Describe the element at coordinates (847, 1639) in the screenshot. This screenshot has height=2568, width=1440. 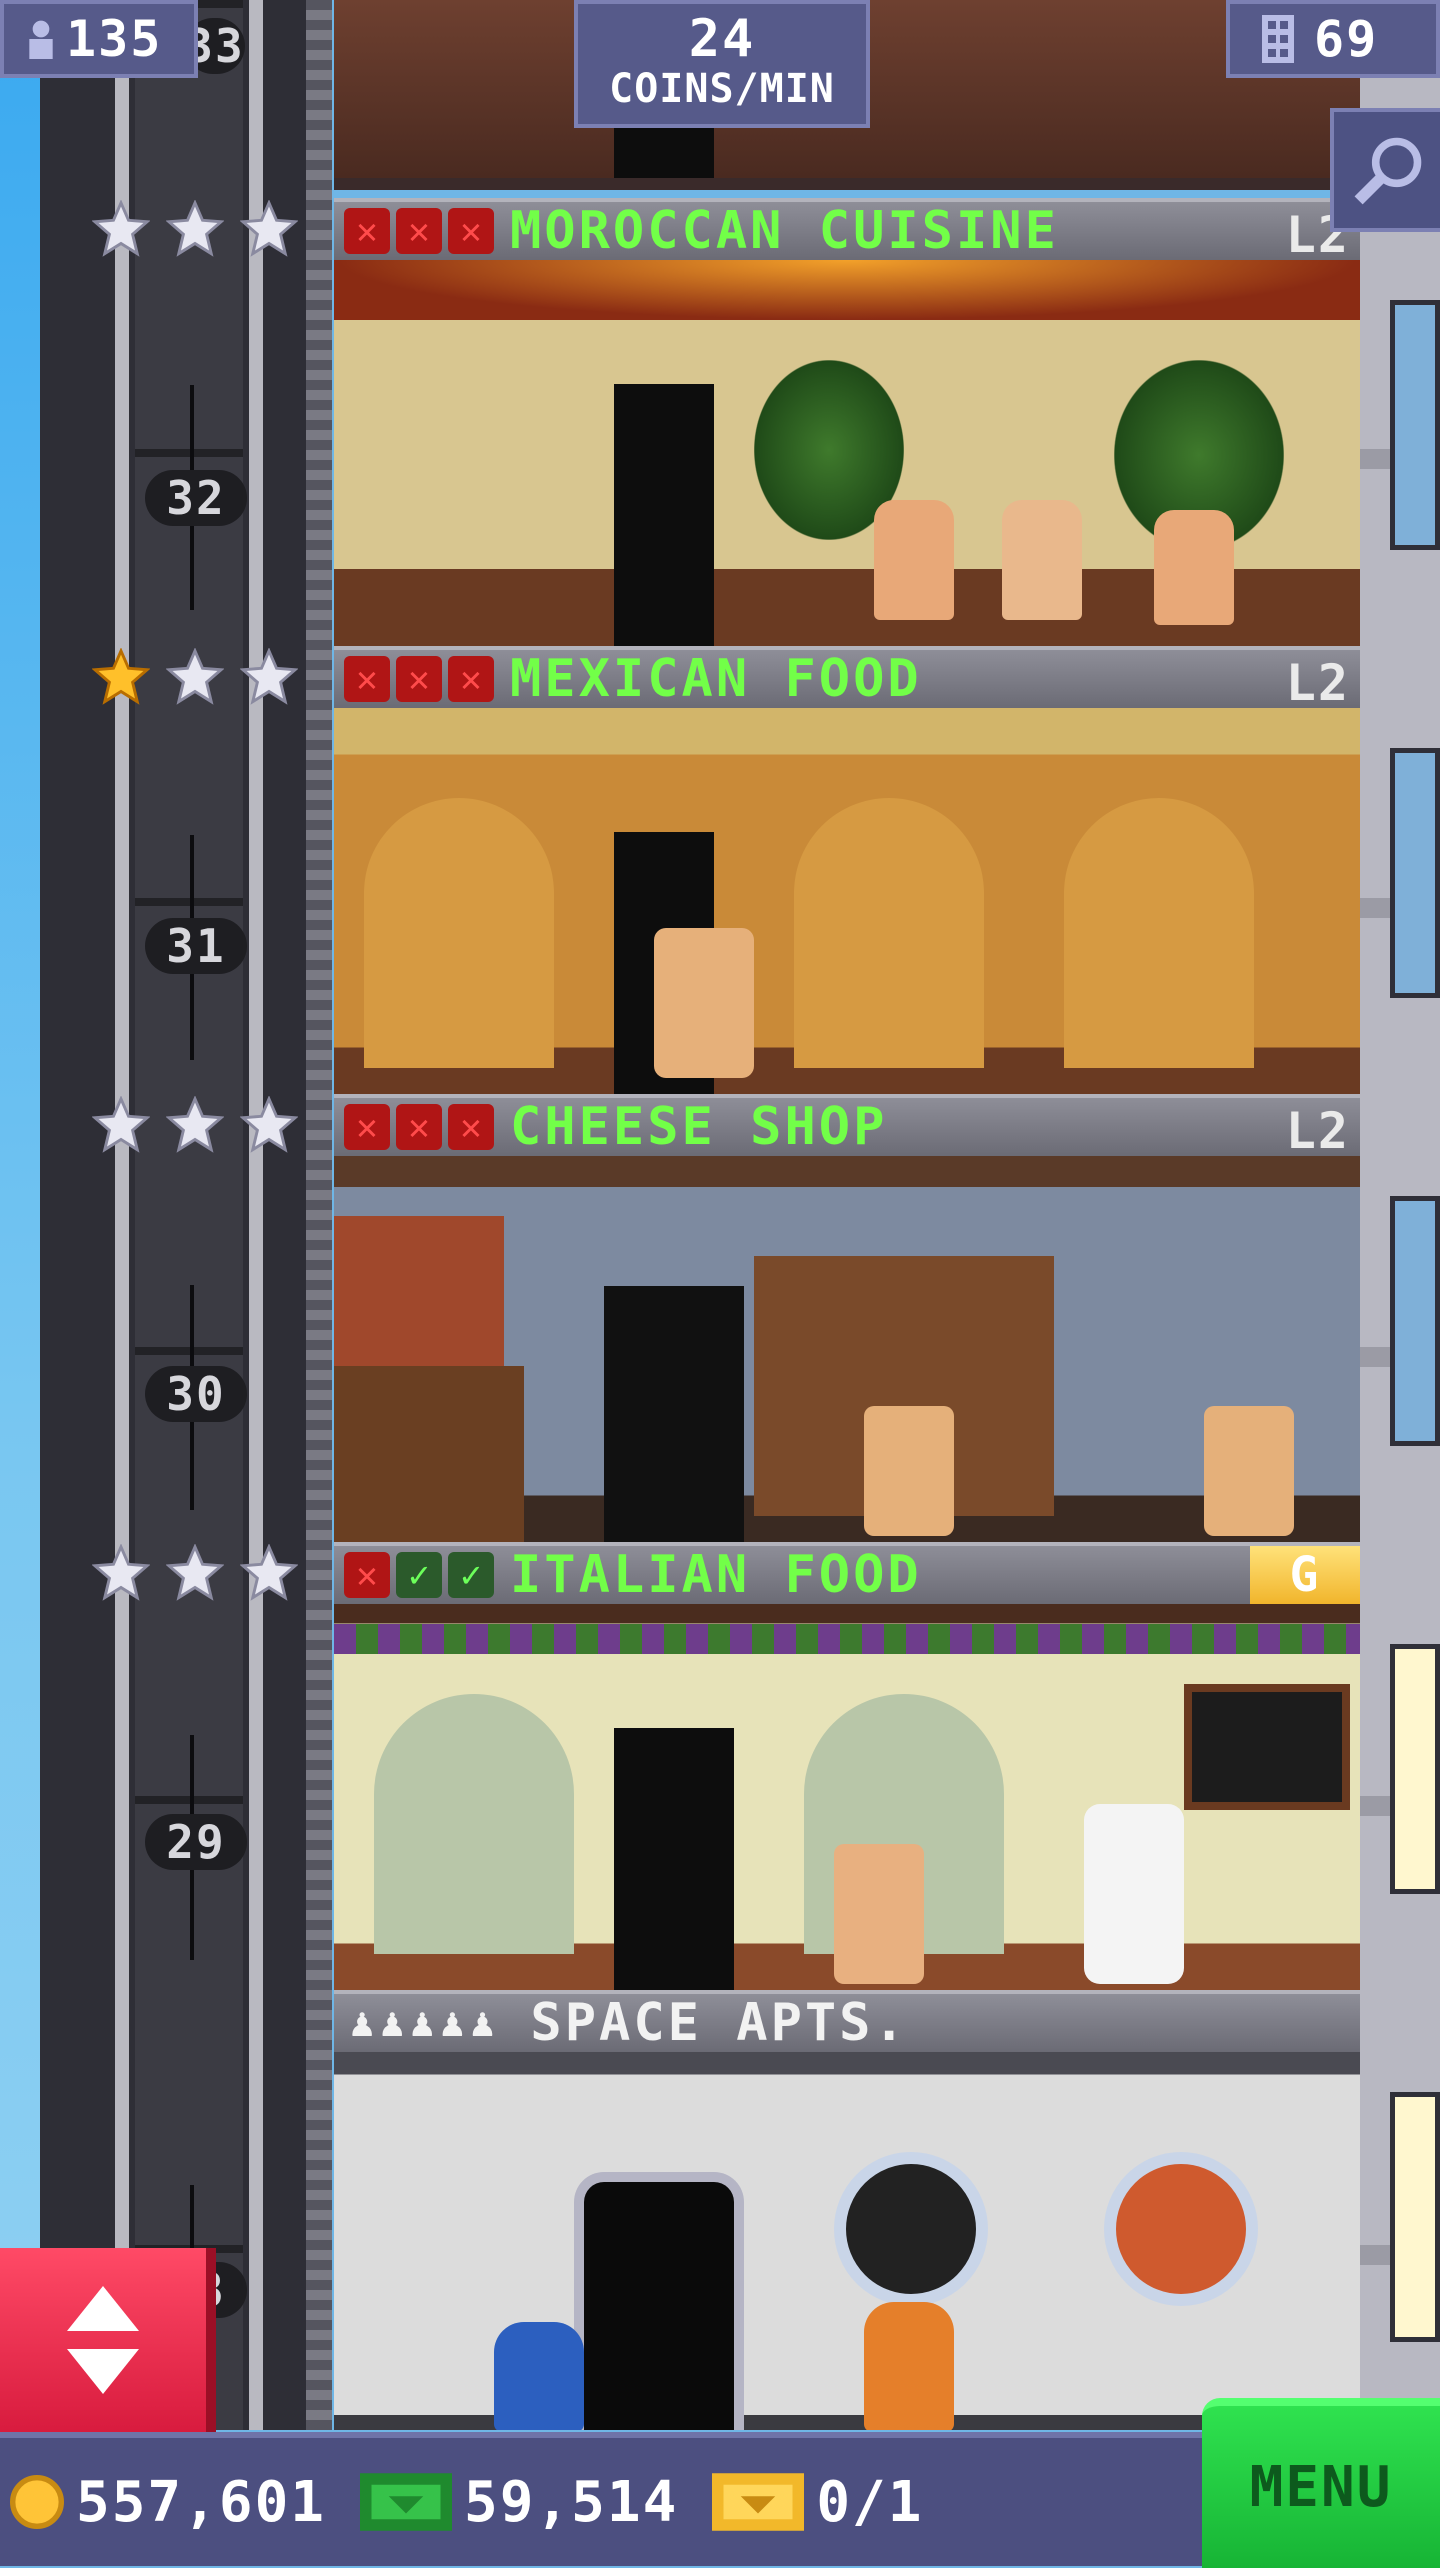
I see `grape-vine` at that location.